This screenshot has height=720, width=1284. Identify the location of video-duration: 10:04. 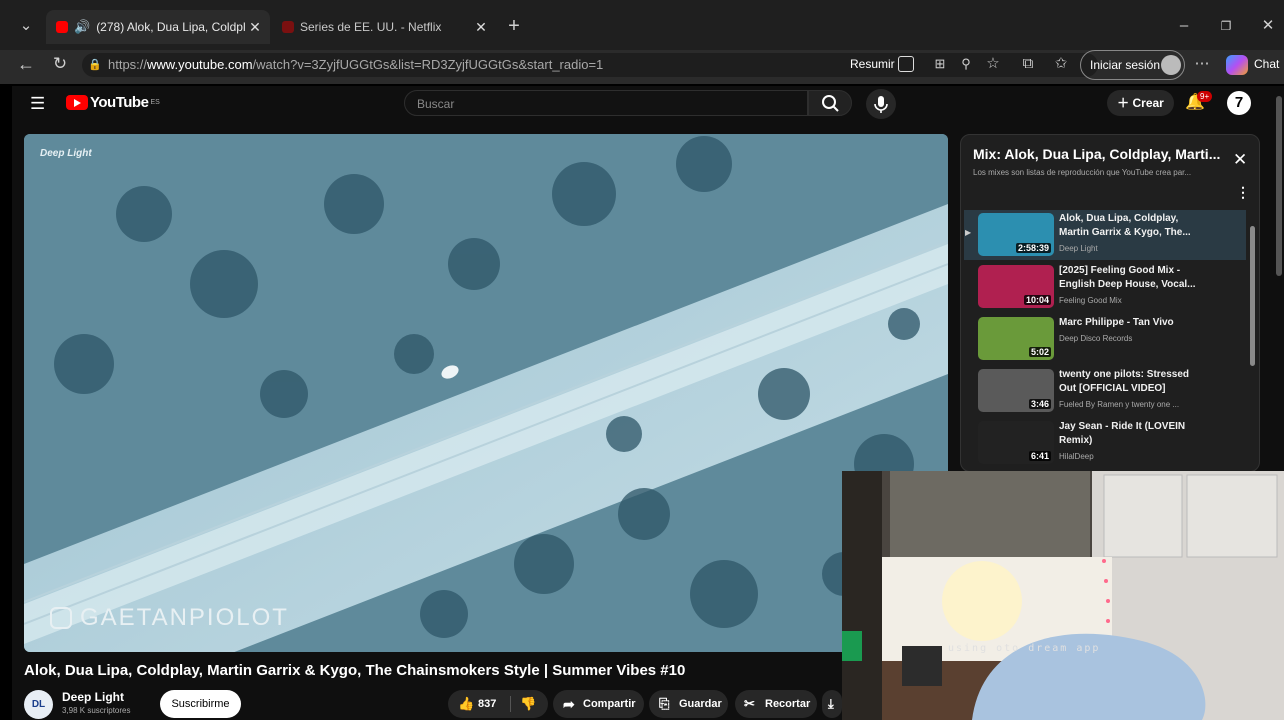
(1037, 300).